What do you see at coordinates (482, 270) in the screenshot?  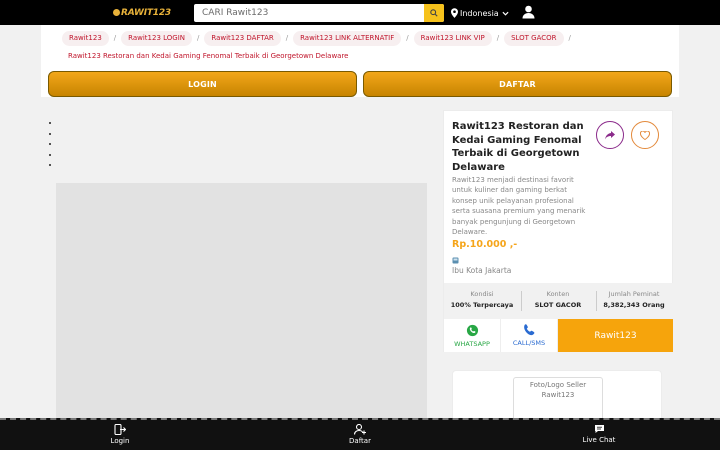 I see `product-location: Ibu Kota Jakarta` at bounding box center [482, 270].